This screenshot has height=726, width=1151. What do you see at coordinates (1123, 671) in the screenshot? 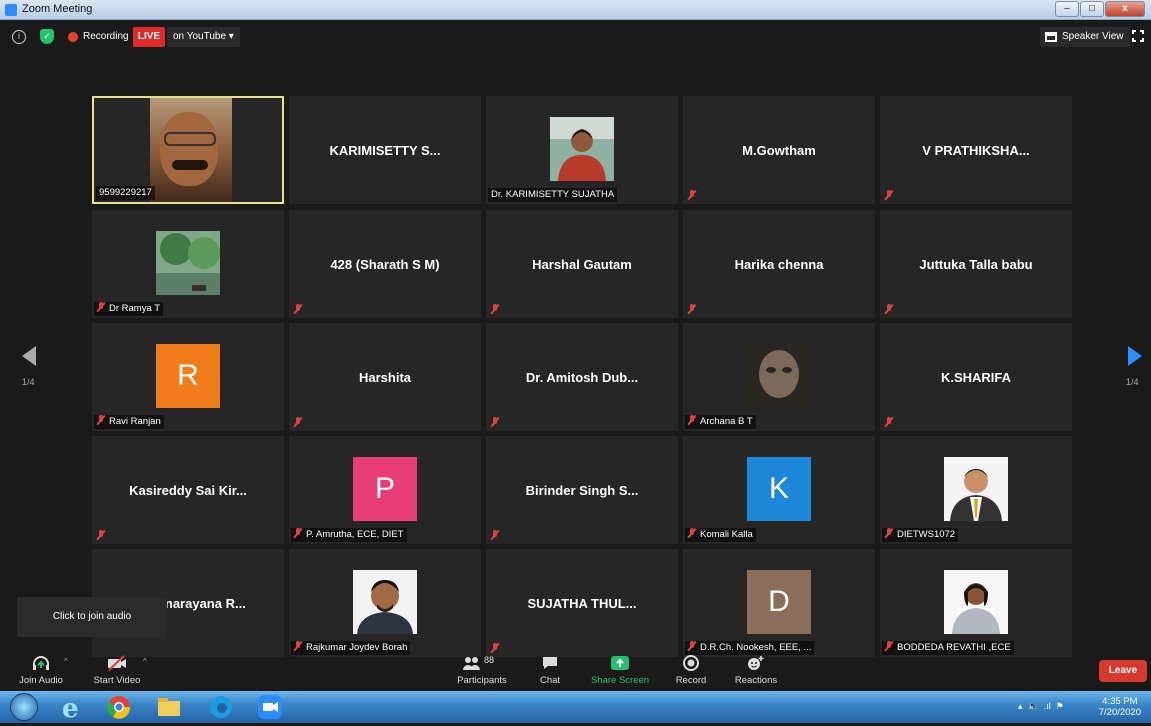
I see `leave-meeting-button: Leave` at bounding box center [1123, 671].